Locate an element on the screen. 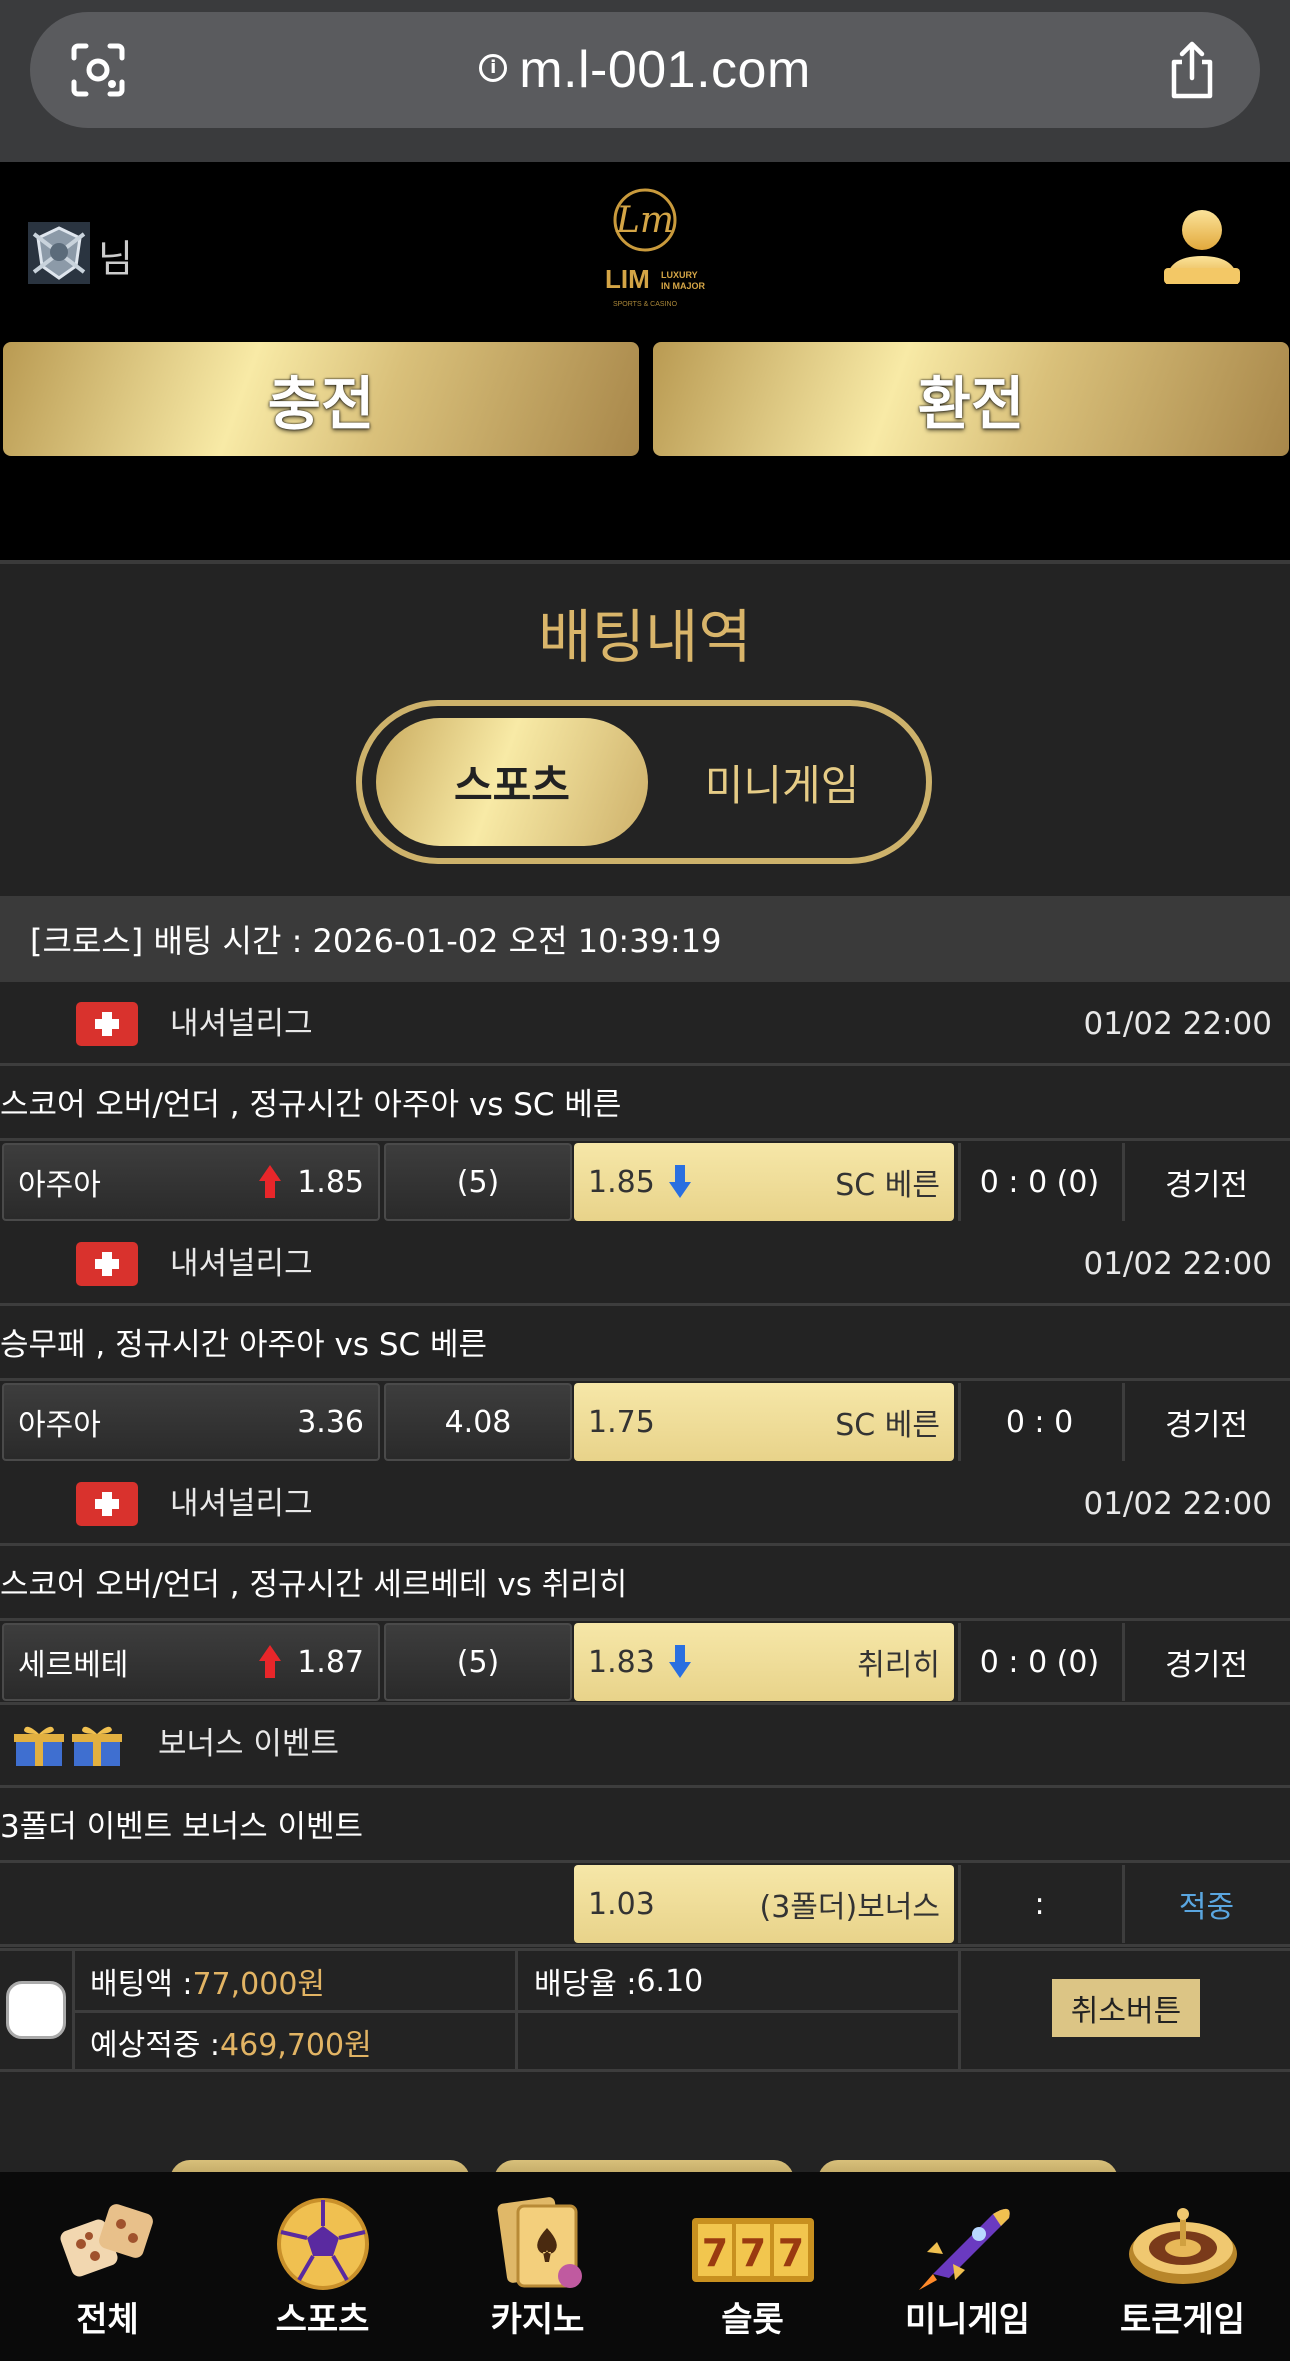 The height and width of the screenshot is (2361, 1290). svg-text: LIM is located at coordinates (627, 279).